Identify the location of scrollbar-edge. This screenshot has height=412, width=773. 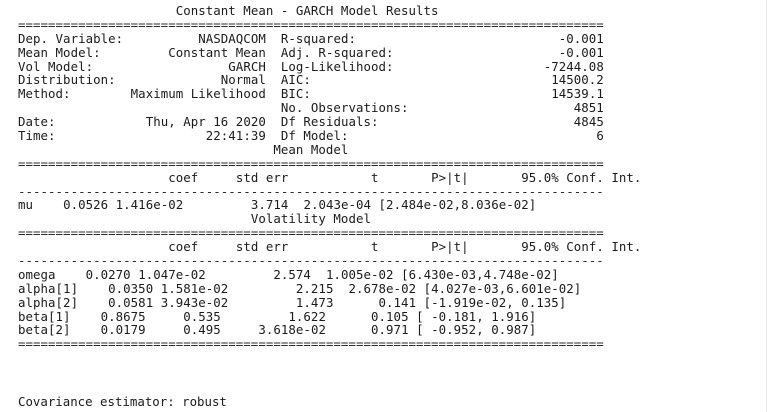
(766, 206).